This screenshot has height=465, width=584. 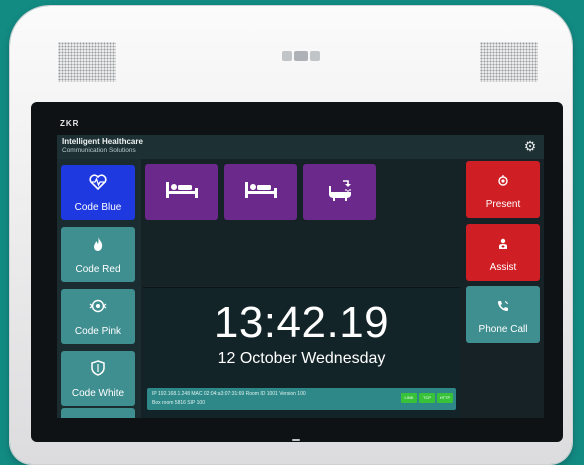 I want to click on header-title: Intelligent Healthcare, so click(x=102, y=141).